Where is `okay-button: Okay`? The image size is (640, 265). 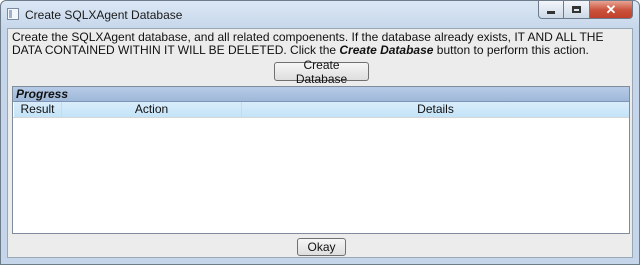 okay-button: Okay is located at coordinates (321, 247).